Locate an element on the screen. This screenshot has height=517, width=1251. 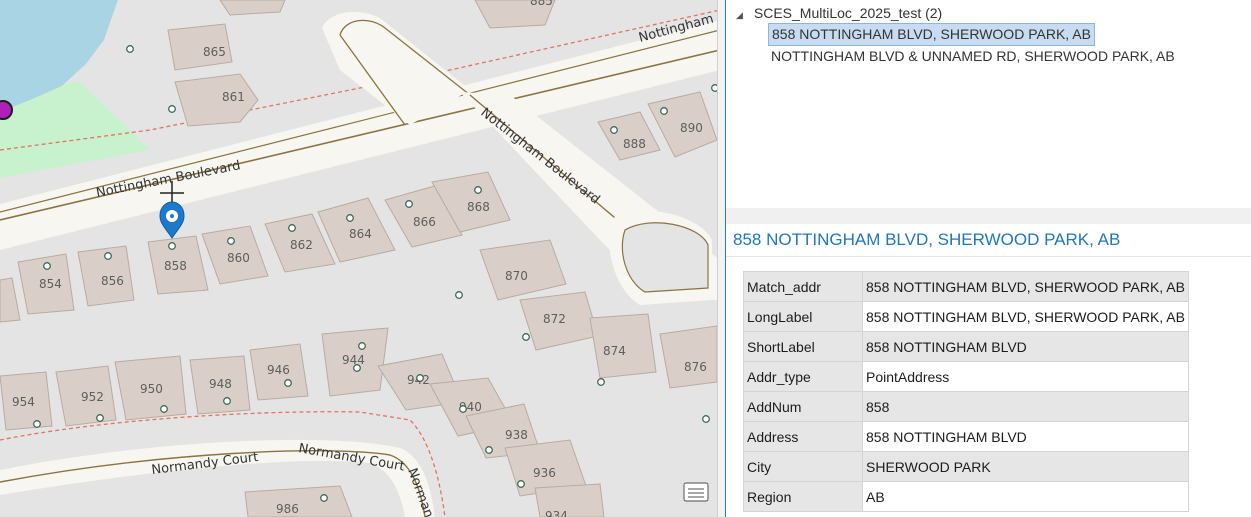
table-row: AddNum 858 is located at coordinates (966, 406).